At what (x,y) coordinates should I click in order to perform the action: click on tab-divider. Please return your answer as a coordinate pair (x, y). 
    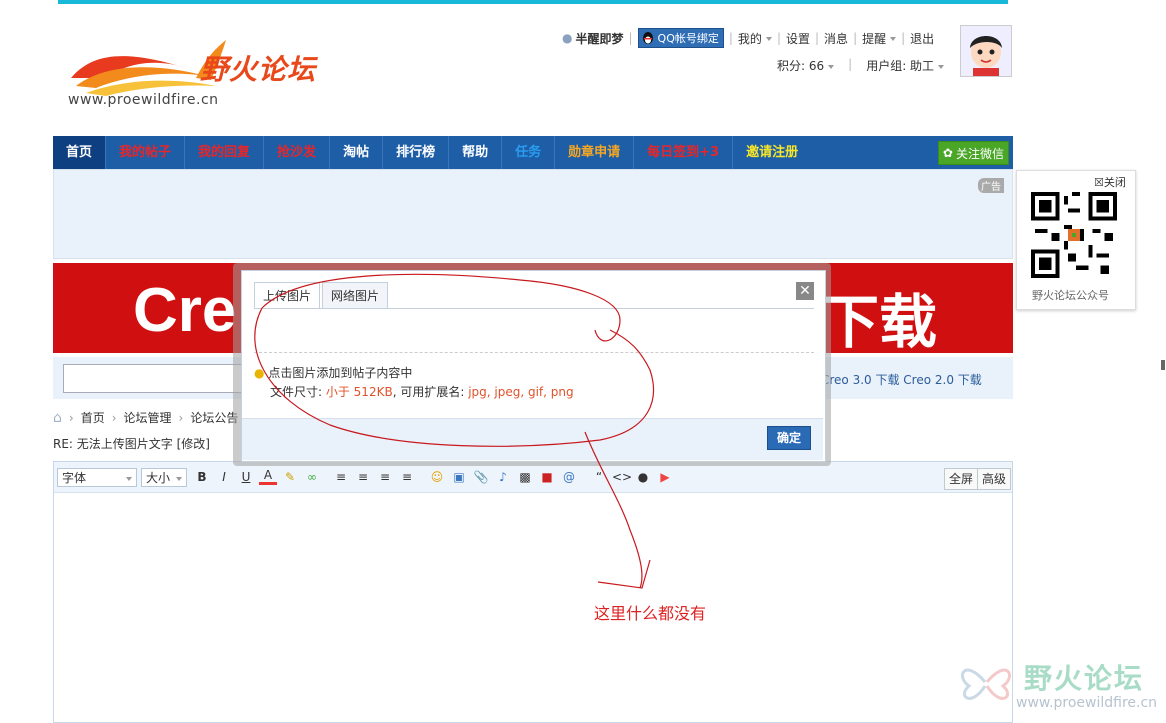
    Looking at the image, I should click on (534, 308).